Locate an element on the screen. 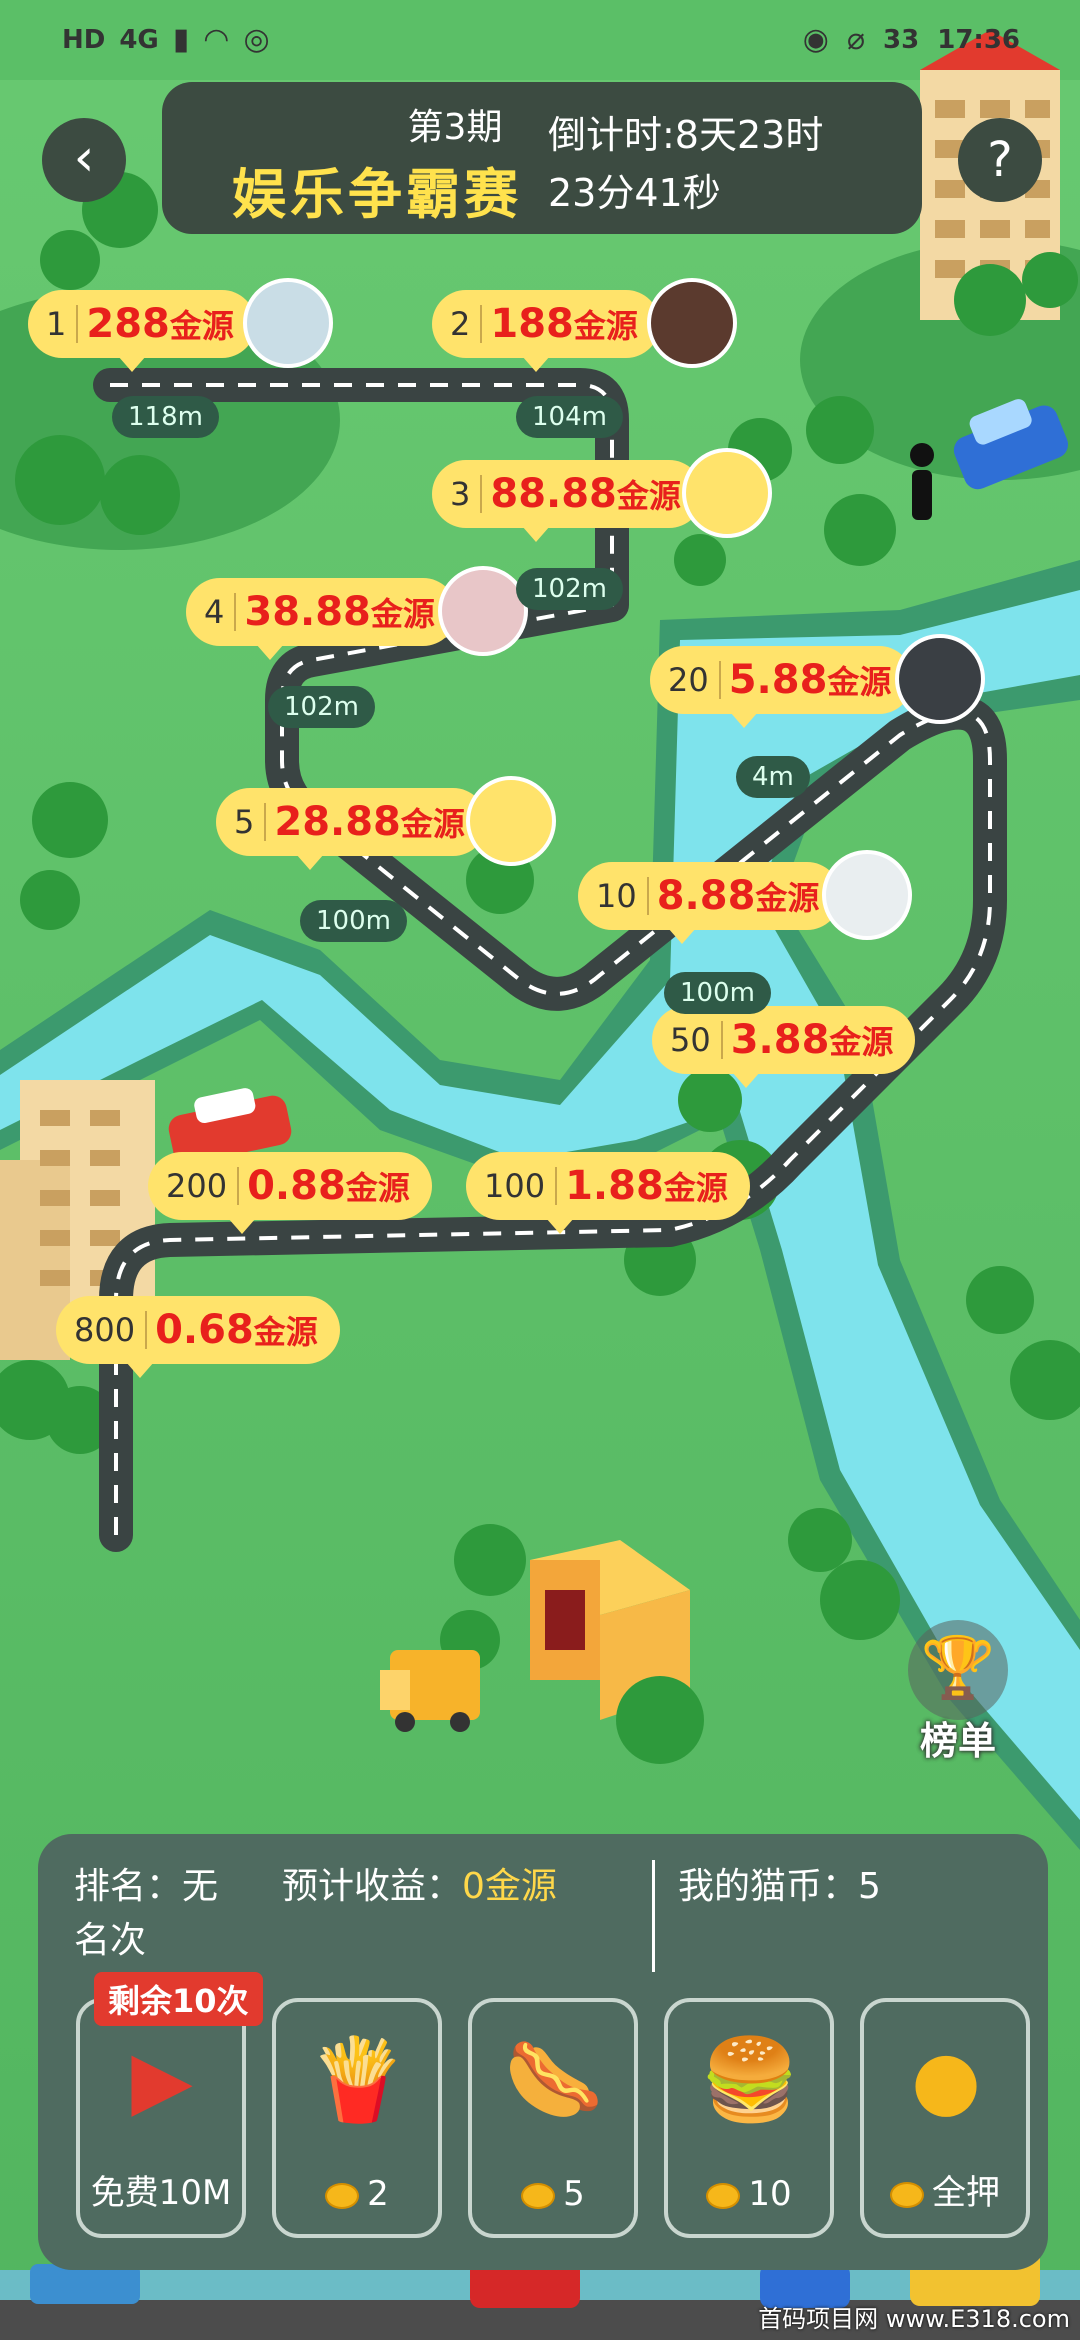  clock: 17:36 is located at coordinates (978, 39).